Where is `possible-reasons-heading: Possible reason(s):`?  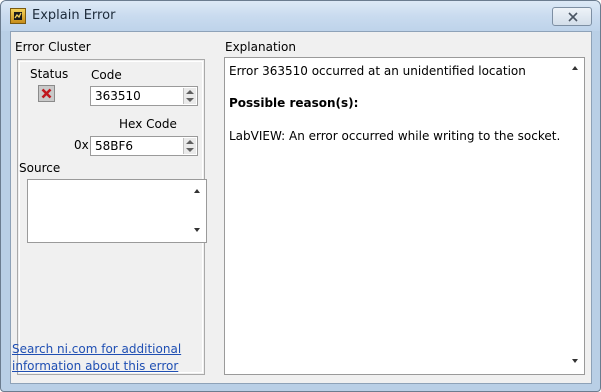
possible-reasons-heading: Possible reason(s): is located at coordinates (294, 103).